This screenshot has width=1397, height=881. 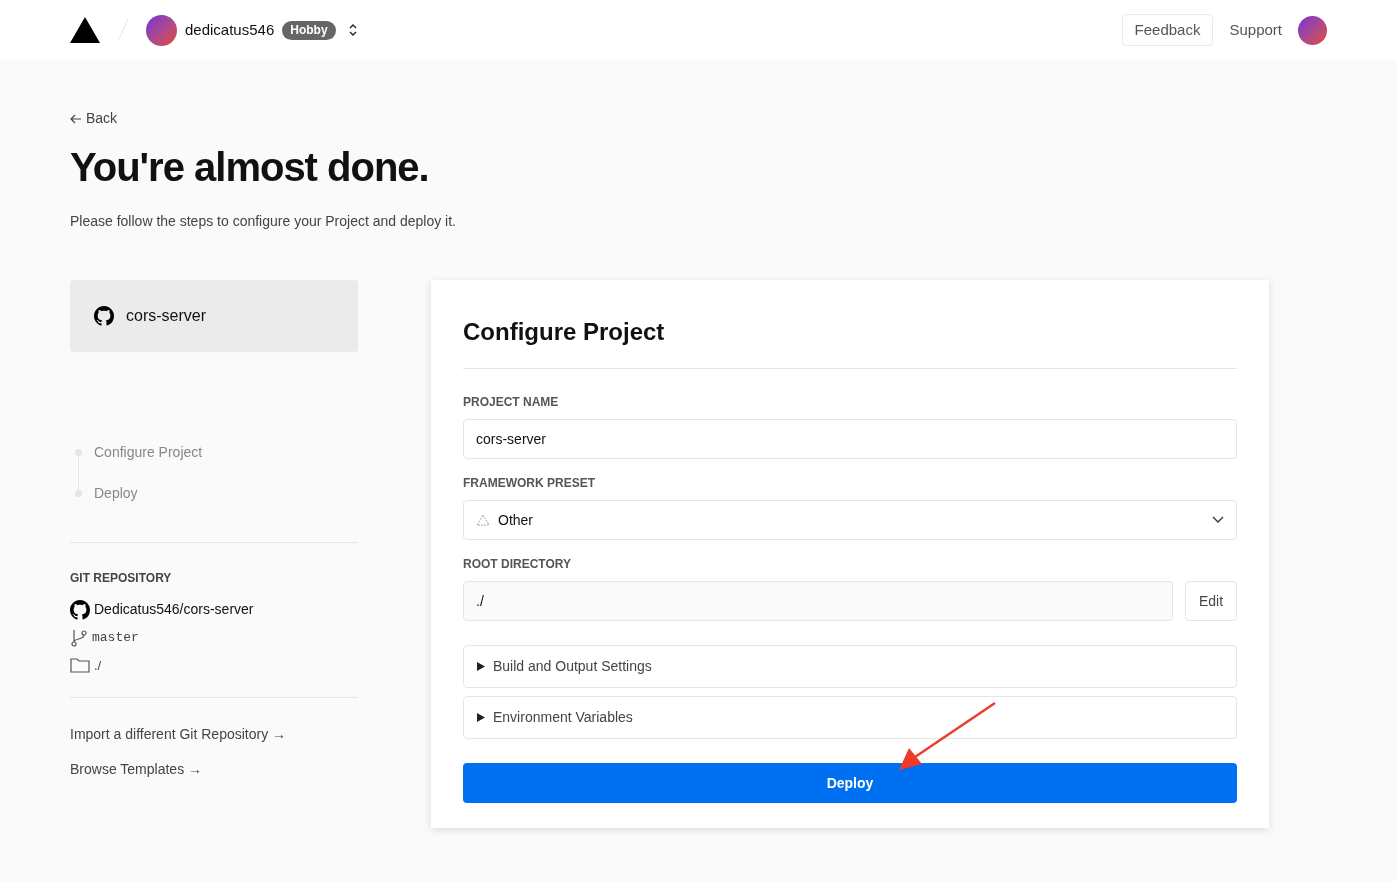 What do you see at coordinates (352, 30) in the screenshot?
I see `chevron-up-down-icon` at bounding box center [352, 30].